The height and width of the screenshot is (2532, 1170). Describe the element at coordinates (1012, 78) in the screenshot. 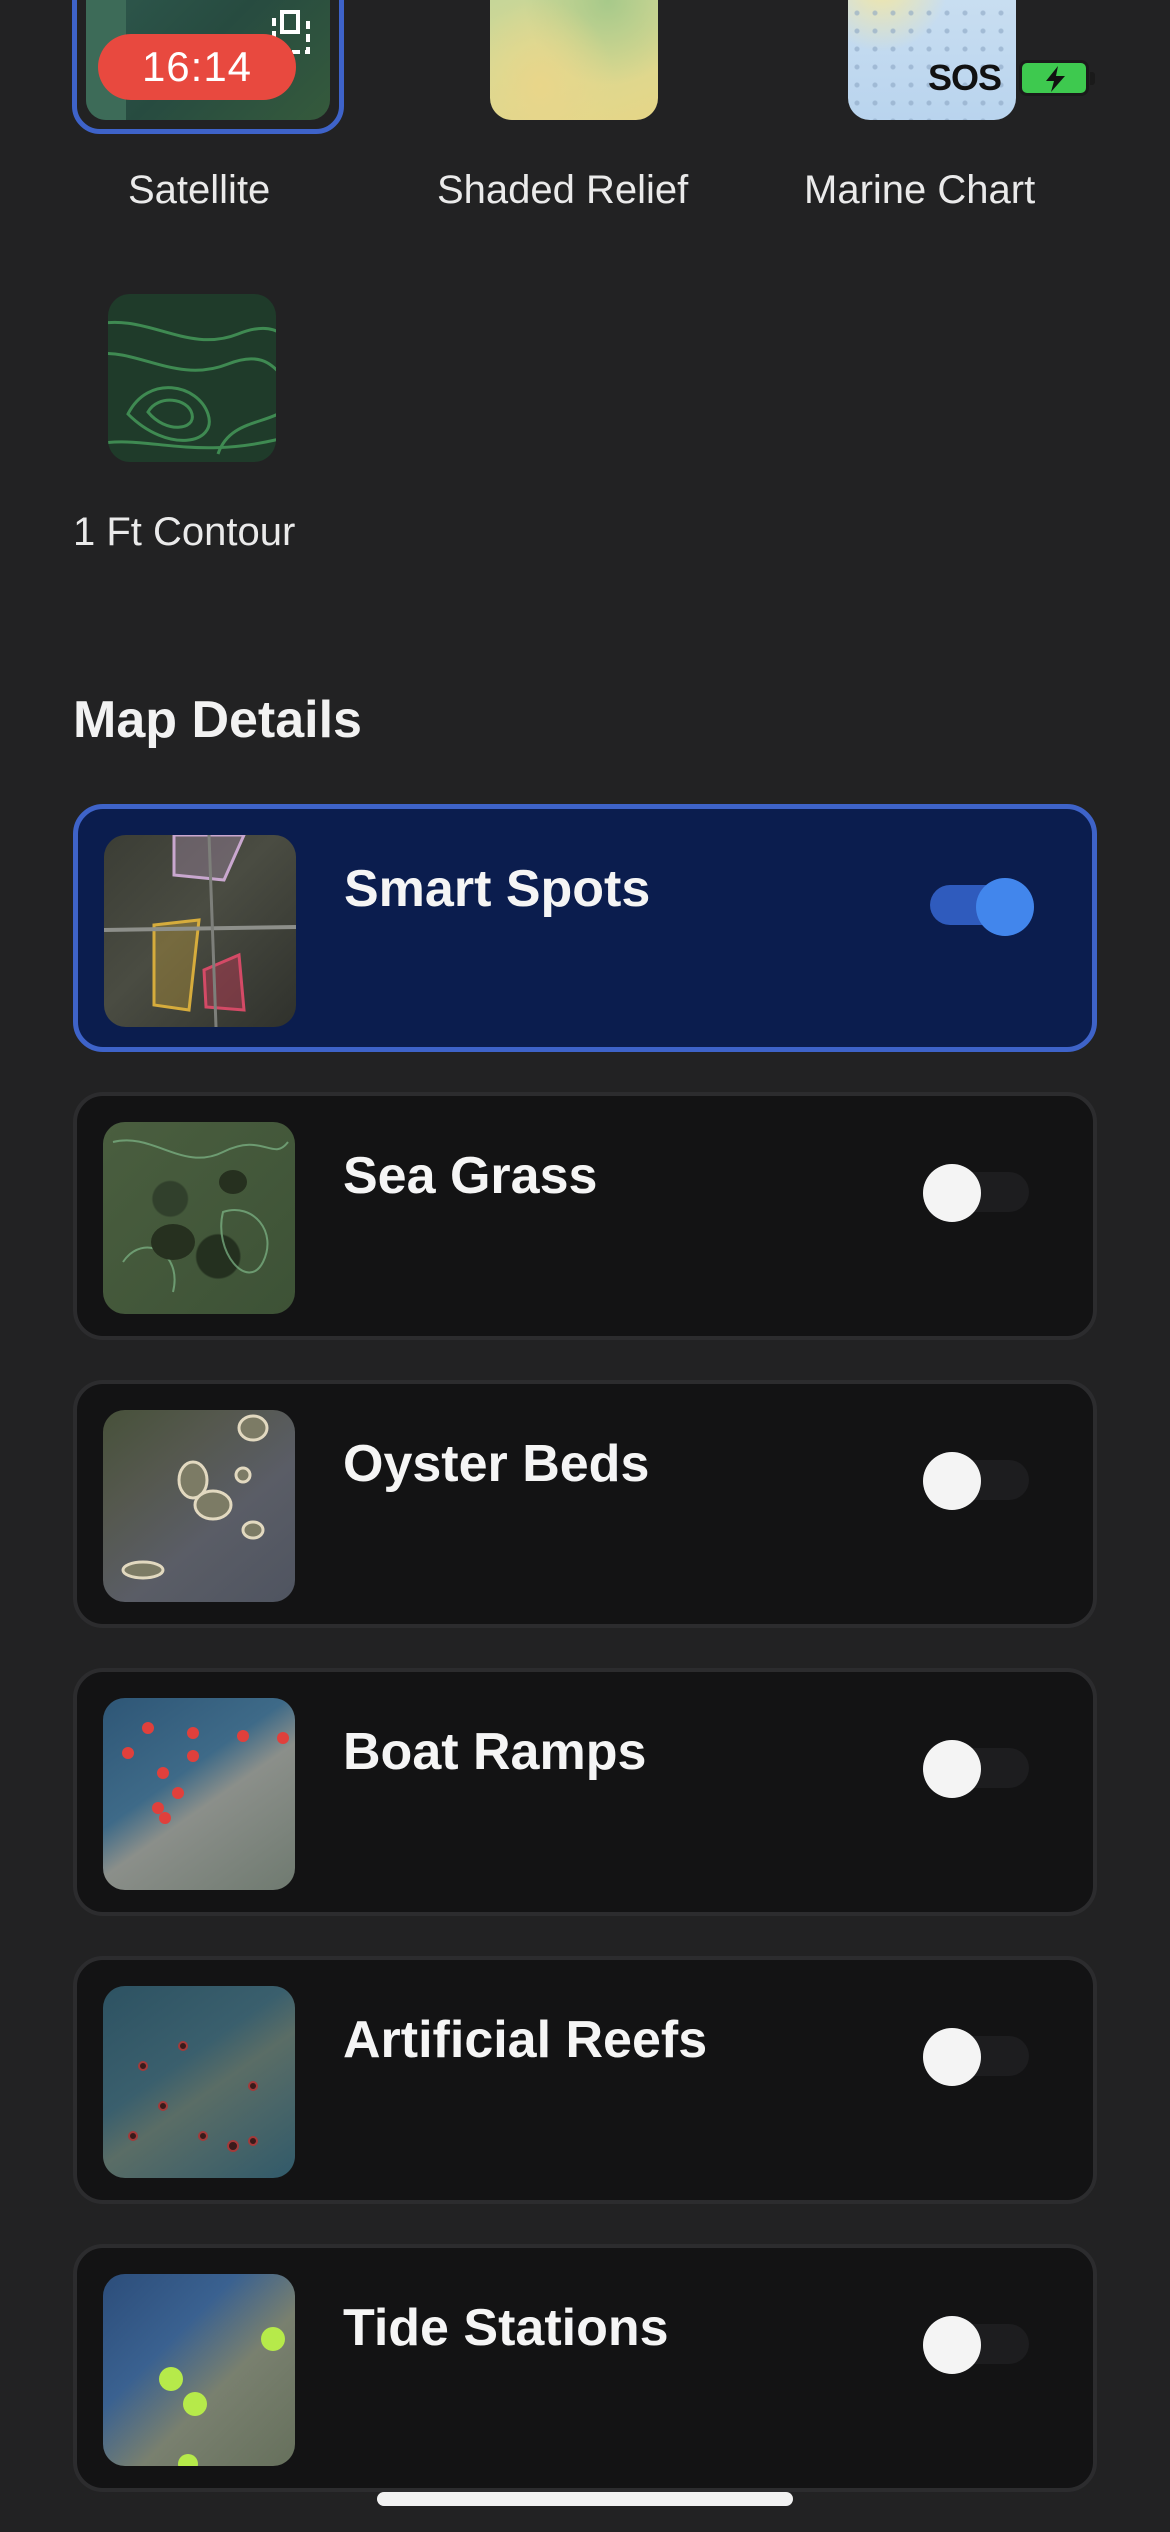

I see `status-right: SOS` at that location.